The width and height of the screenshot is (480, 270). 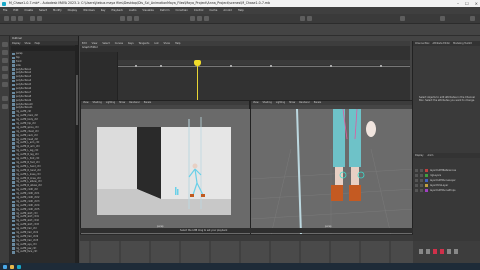 I want to click on minimize-icon: –, so click(x=458, y=3).